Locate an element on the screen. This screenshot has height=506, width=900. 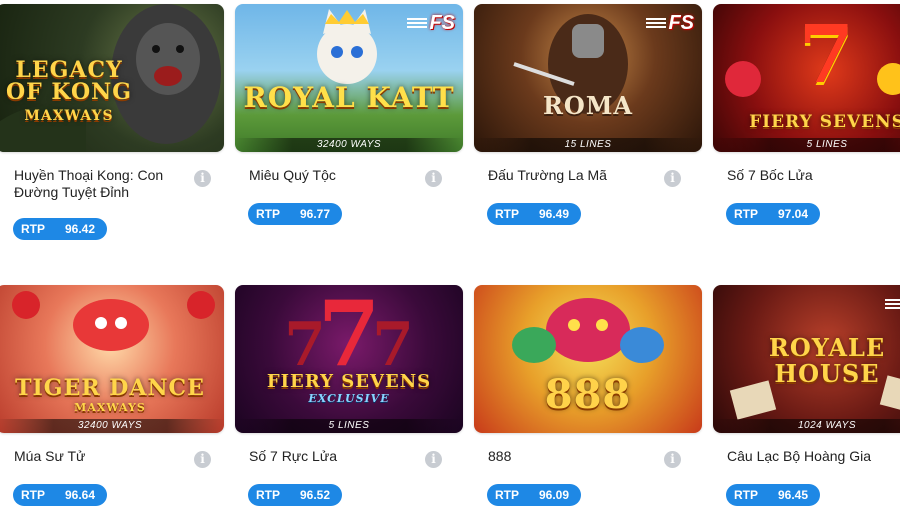
rtp-value: 97.04 is located at coordinates (793, 214).